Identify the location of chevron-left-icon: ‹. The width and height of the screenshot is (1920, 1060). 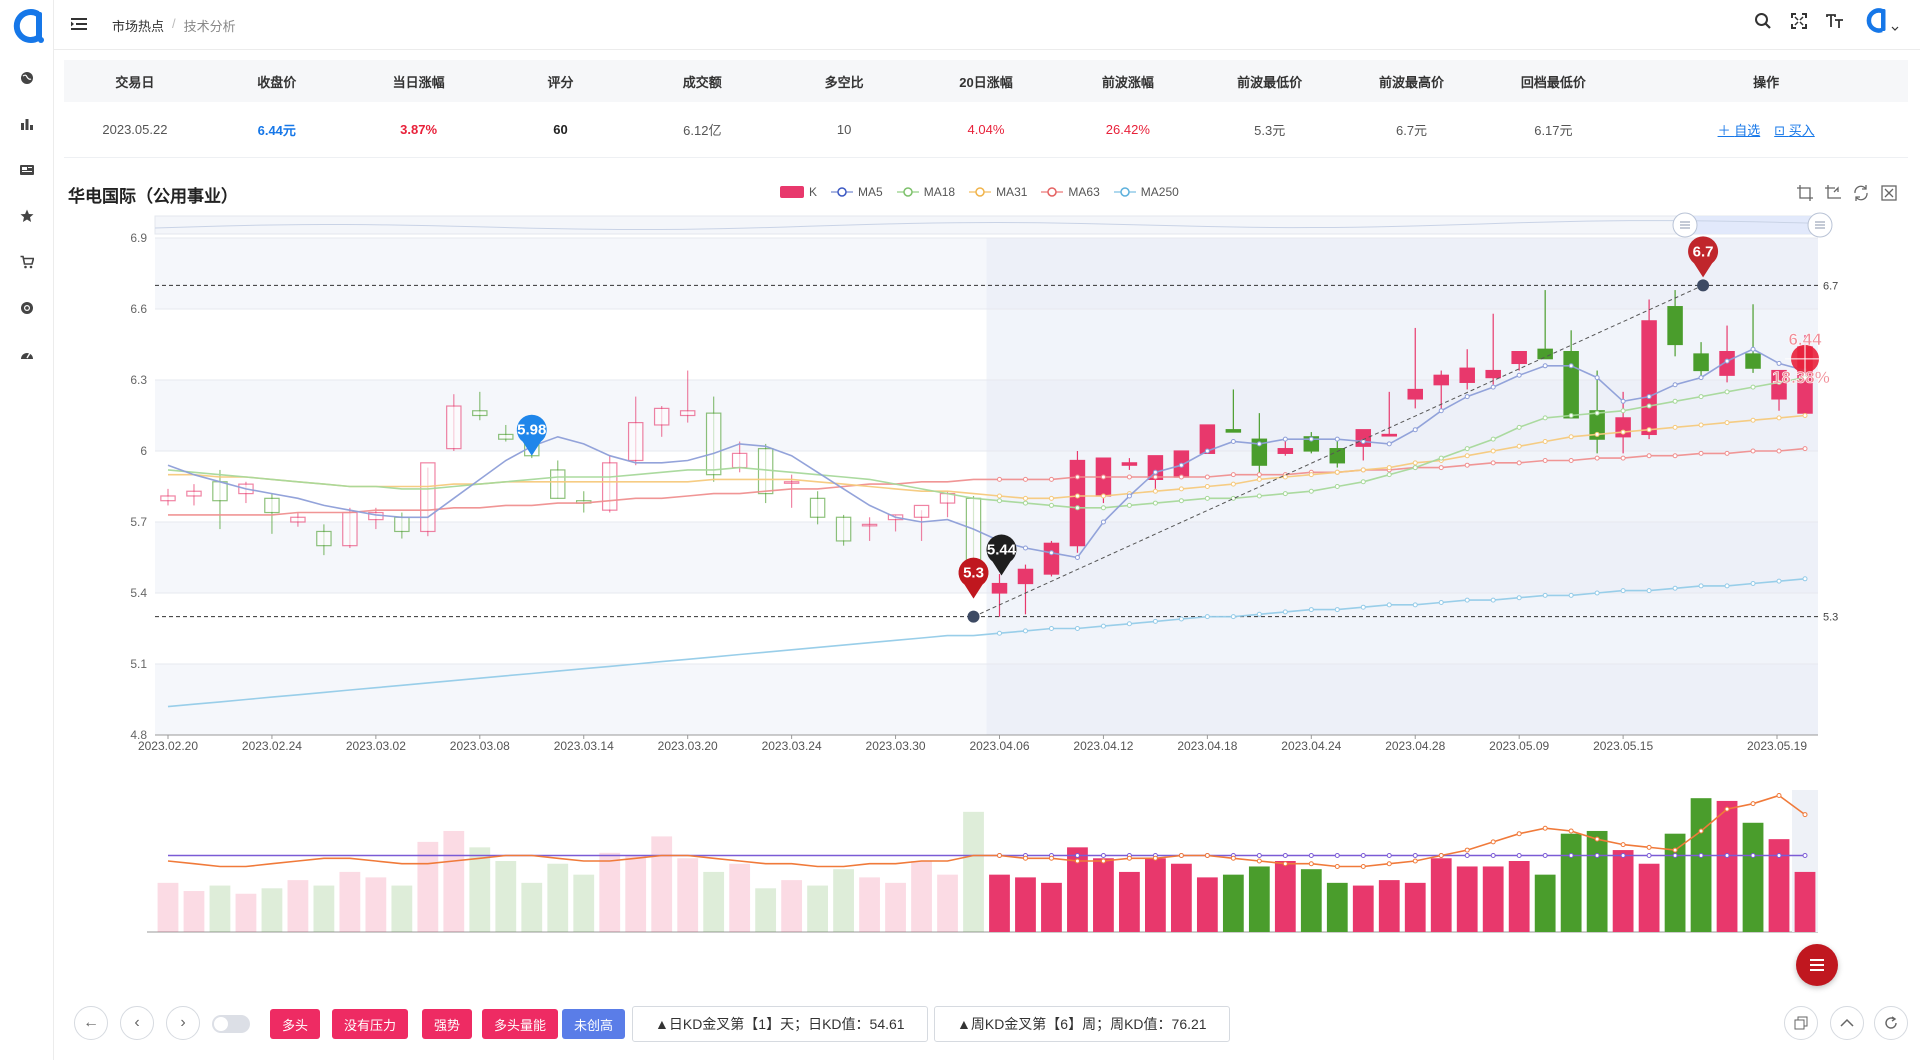
(137, 1023).